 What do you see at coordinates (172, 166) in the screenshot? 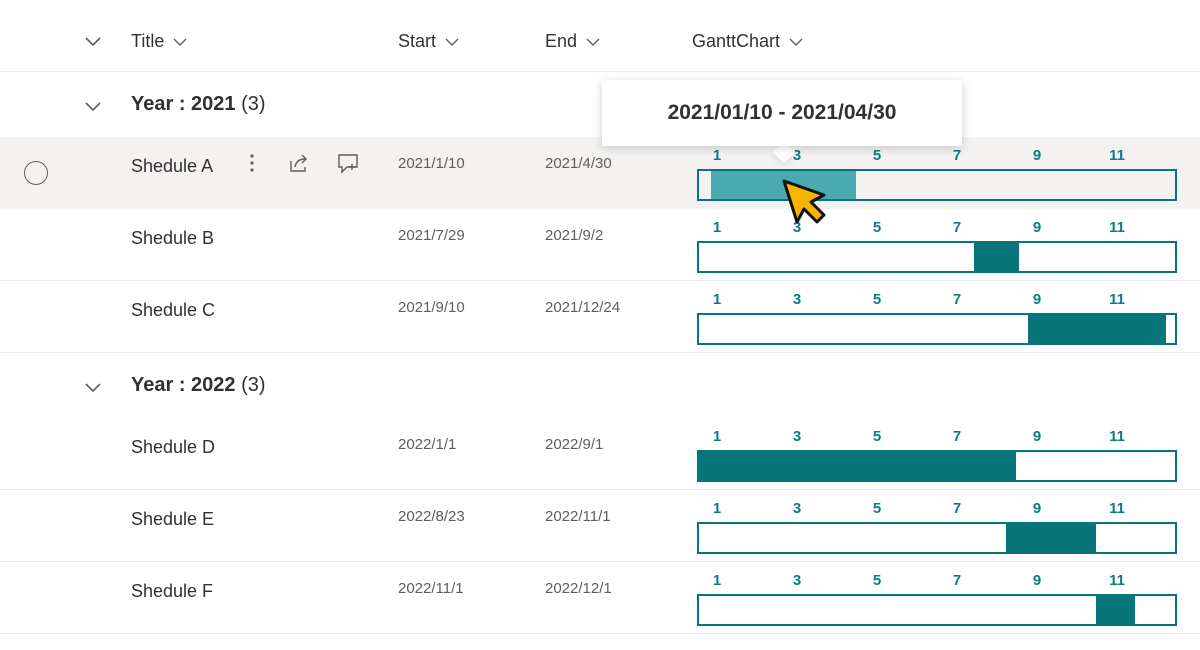
I see `row-title: Shedule A` at bounding box center [172, 166].